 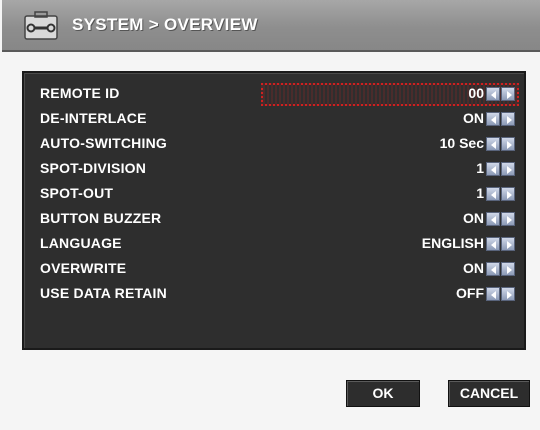 What do you see at coordinates (80, 93) in the screenshot?
I see `setting-label: REMOTE ID` at bounding box center [80, 93].